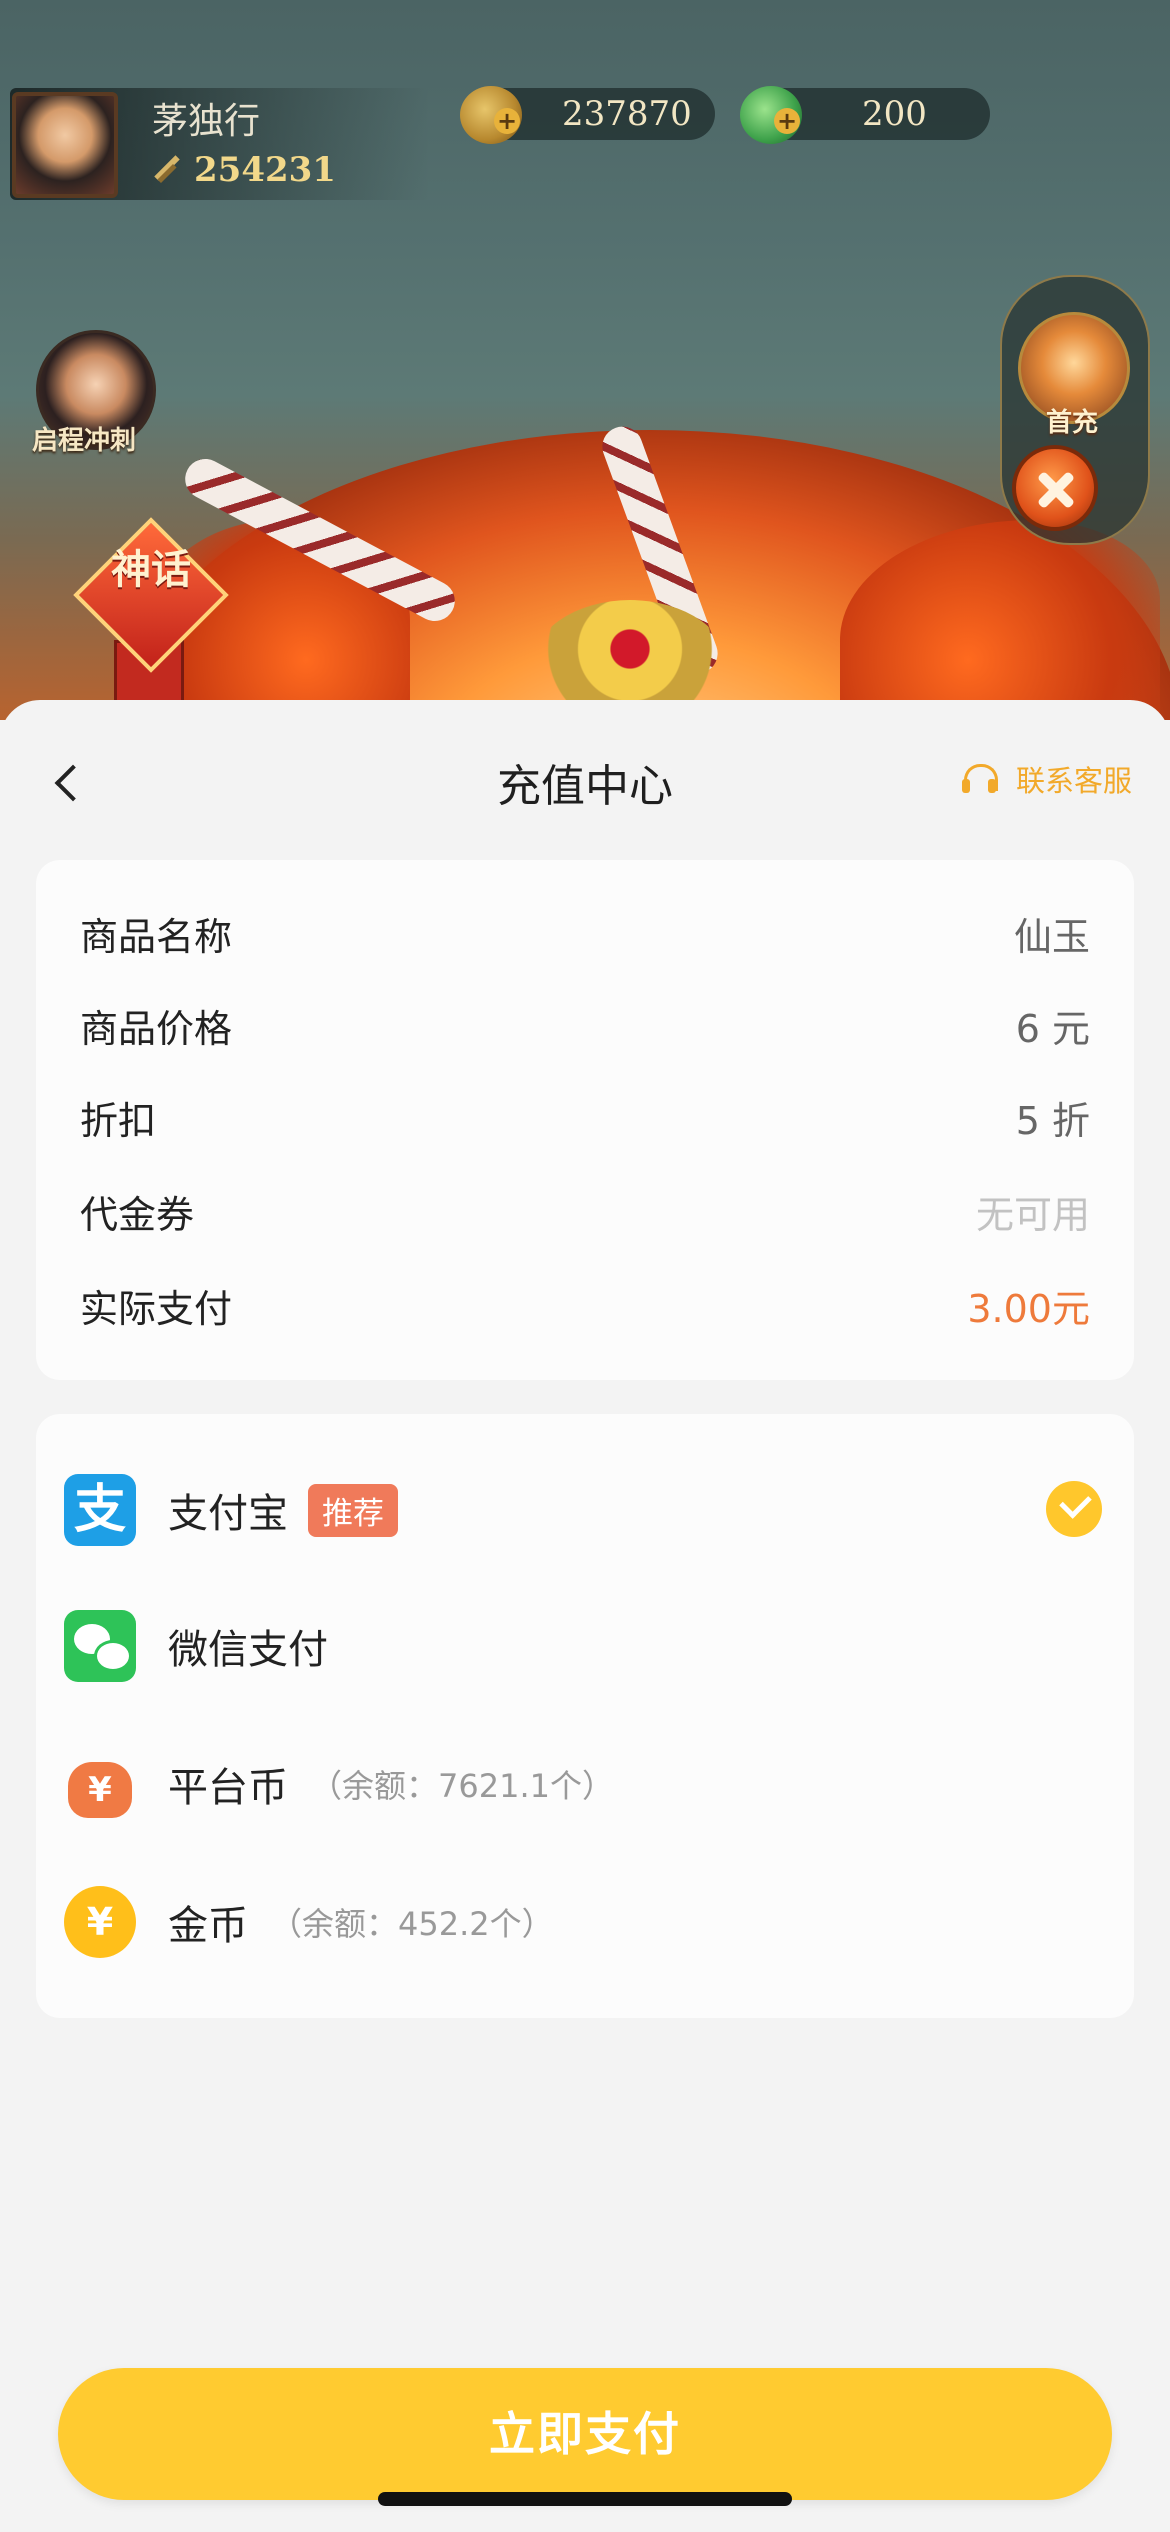  Describe the element at coordinates (1073, 781) in the screenshot. I see `customer-service-label: 联系客服` at that location.